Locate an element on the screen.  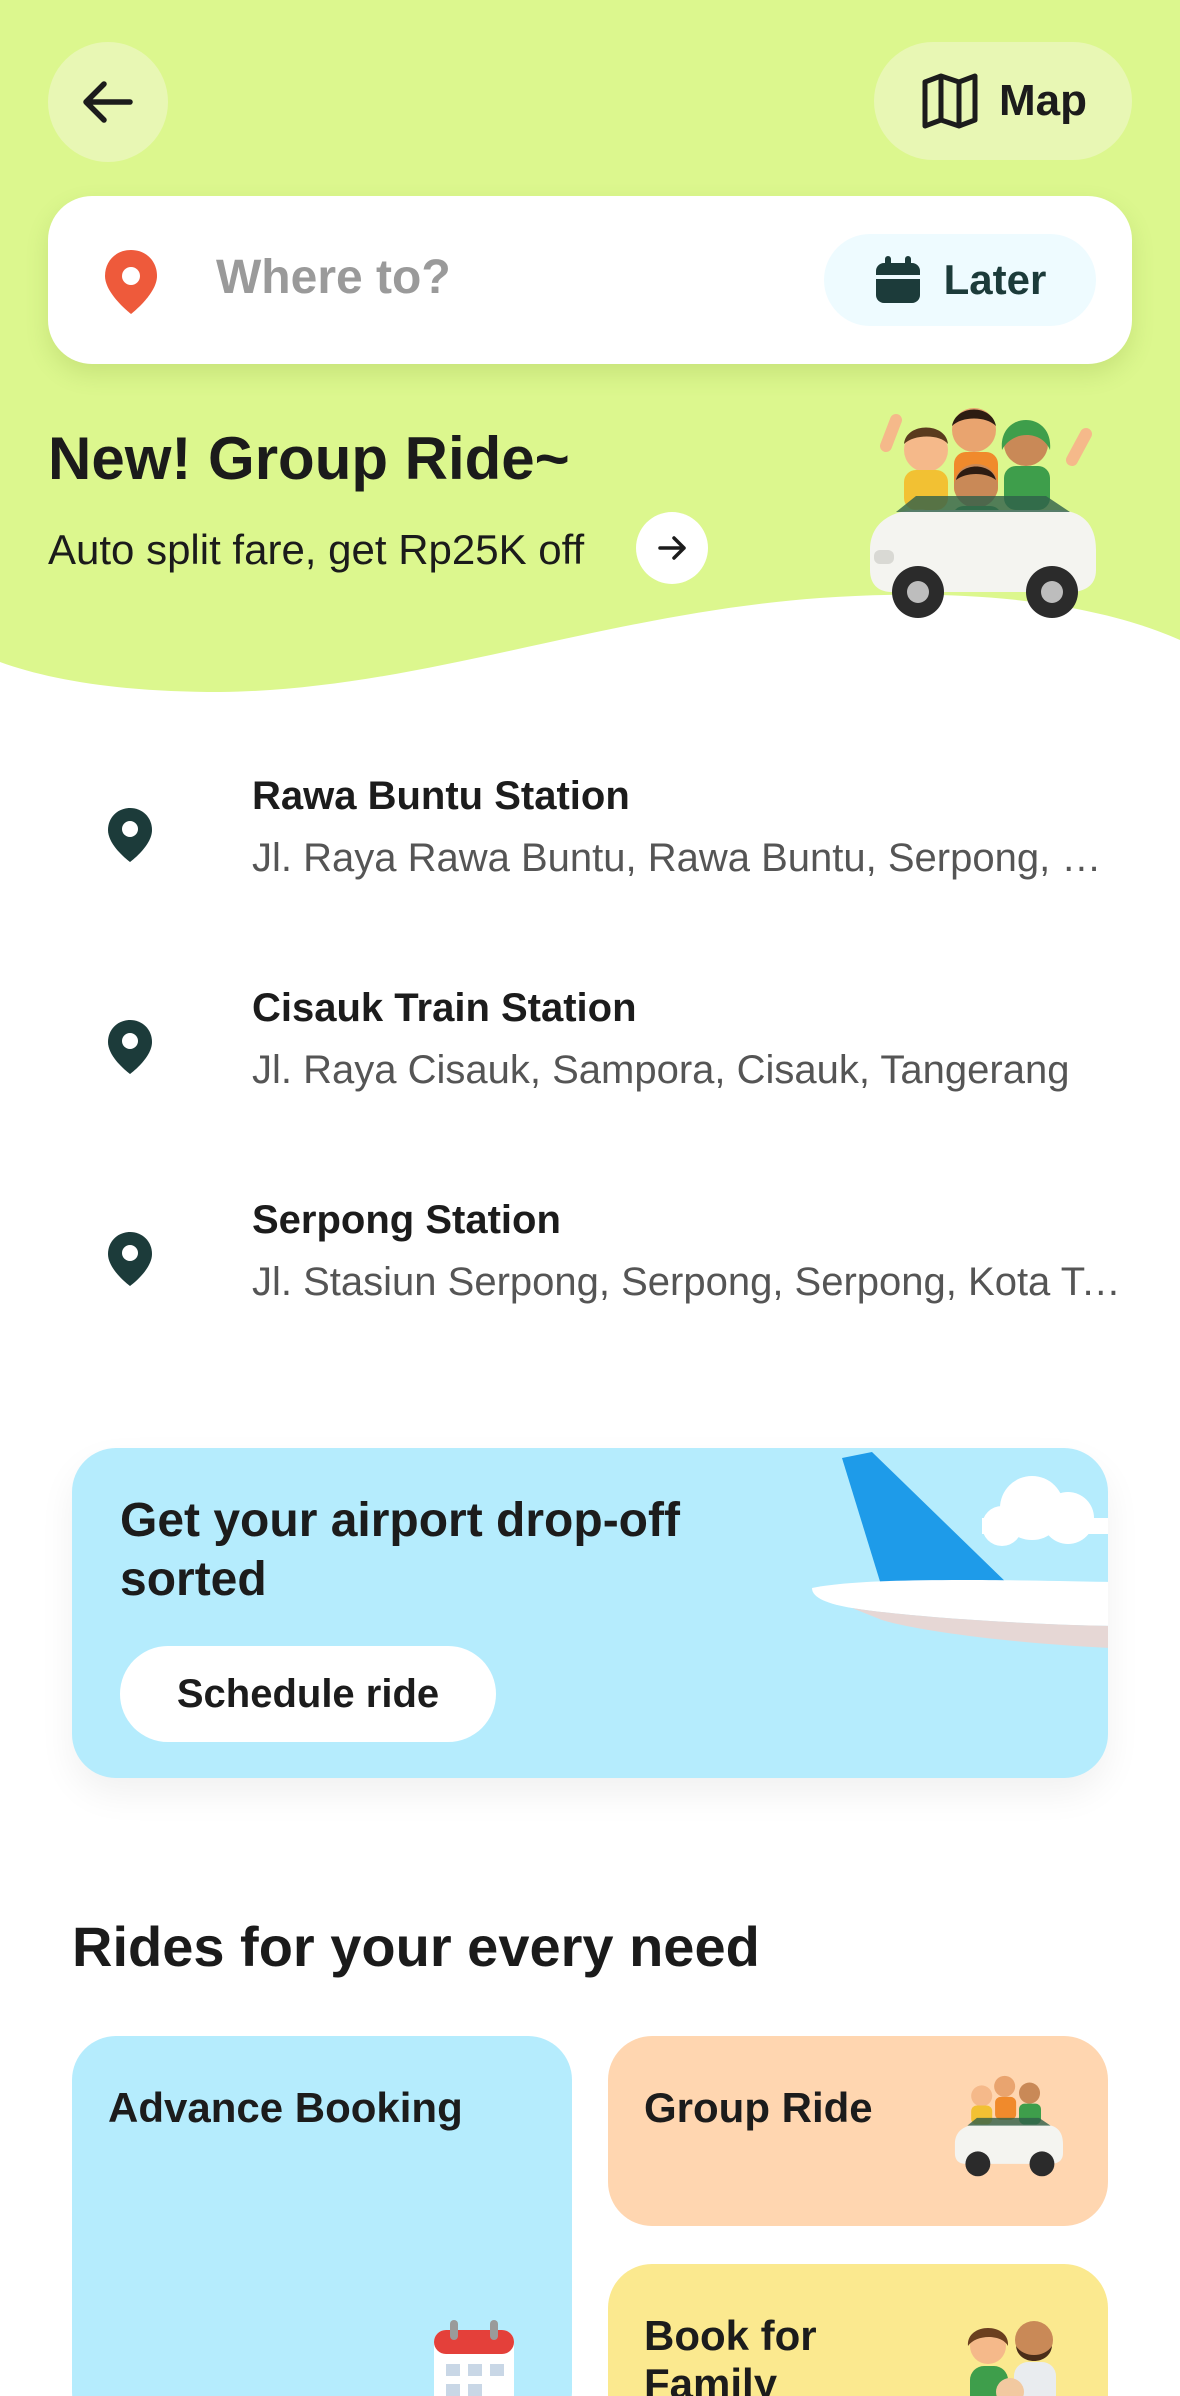
place-name: Rawa Buntu Station is located at coordinates (441, 796).